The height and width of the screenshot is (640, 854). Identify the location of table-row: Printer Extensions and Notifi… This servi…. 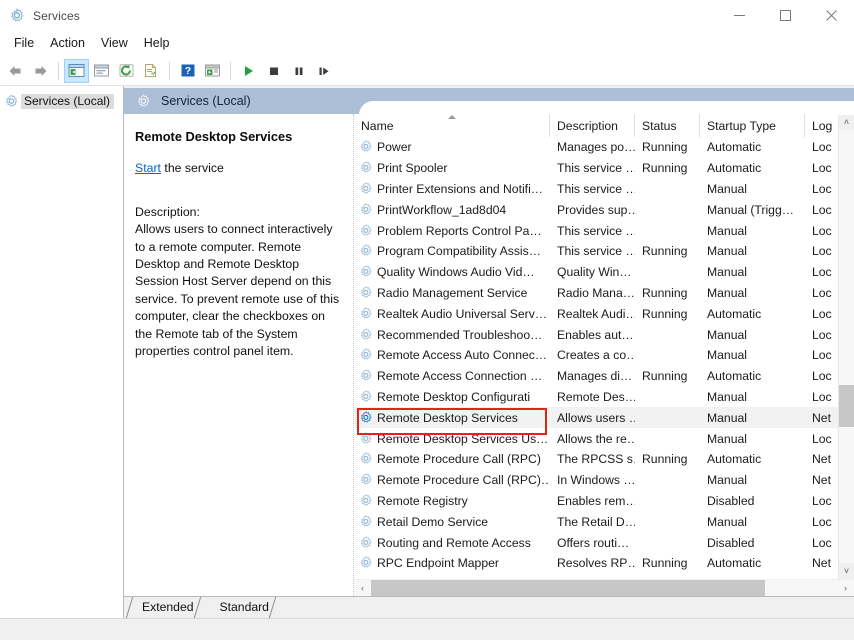
(596, 189).